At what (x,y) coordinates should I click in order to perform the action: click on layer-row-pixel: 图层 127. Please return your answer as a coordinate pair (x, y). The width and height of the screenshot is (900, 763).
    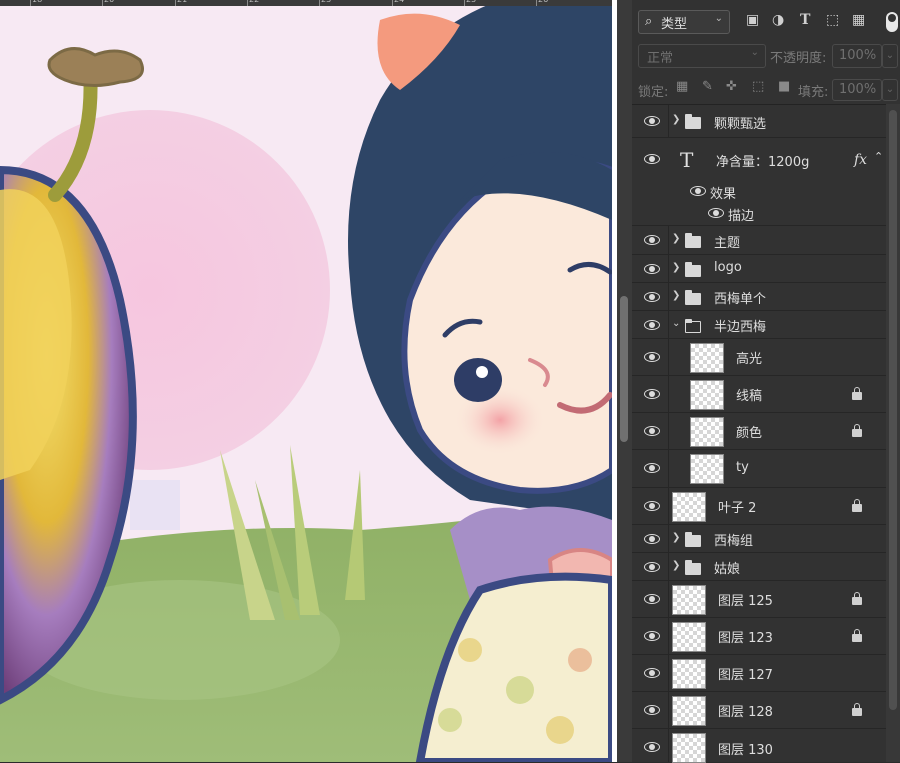
    Looking at the image, I should click on (759, 673).